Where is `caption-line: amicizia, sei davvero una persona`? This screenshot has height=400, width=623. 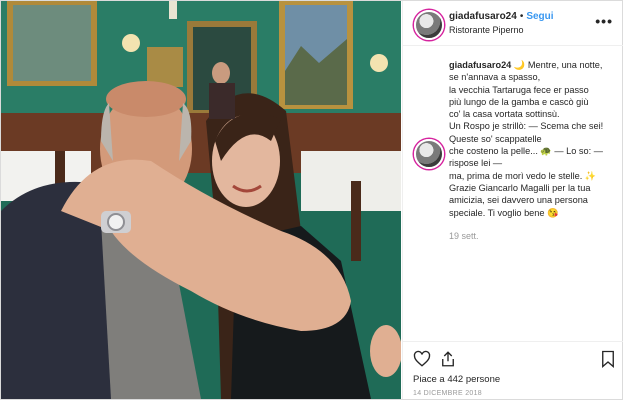
caption-line: amicizia, sei davvero una persona is located at coordinates (518, 200).